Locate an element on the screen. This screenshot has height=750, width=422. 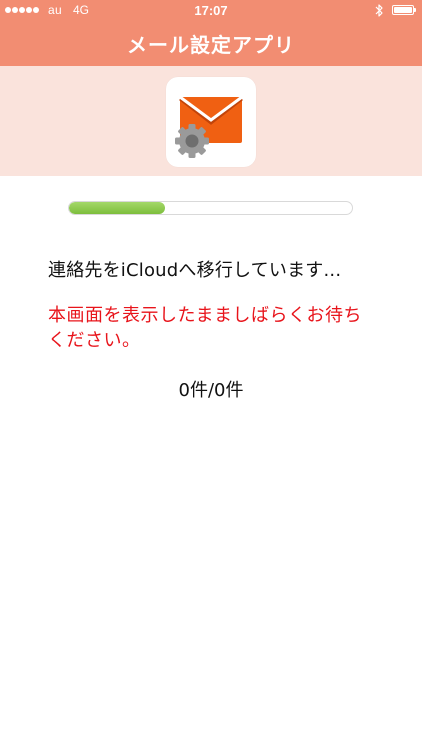
bluetooth-icon is located at coordinates (379, 10).